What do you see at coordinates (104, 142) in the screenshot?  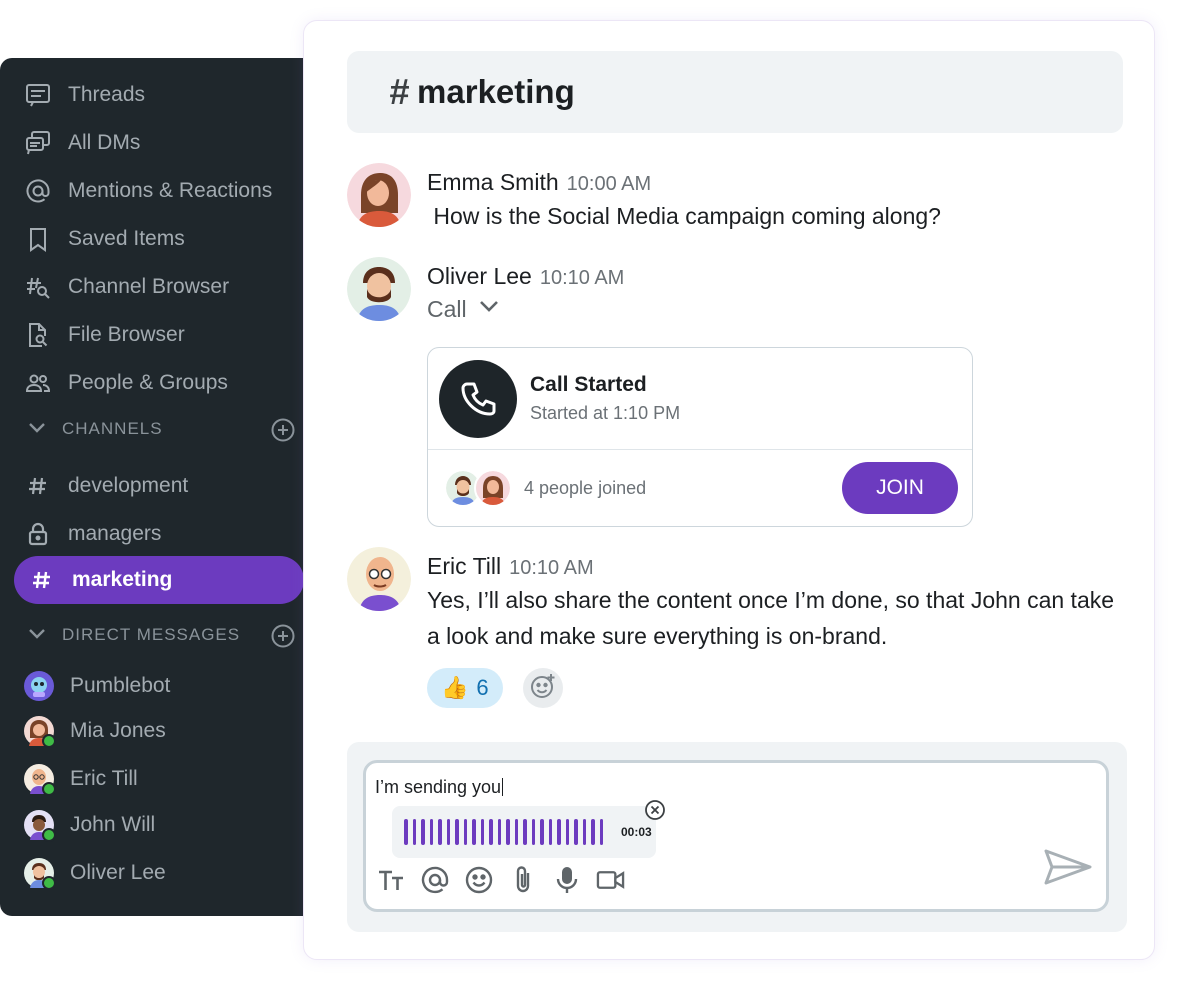 I see `sidebar-item-label: All DMs` at bounding box center [104, 142].